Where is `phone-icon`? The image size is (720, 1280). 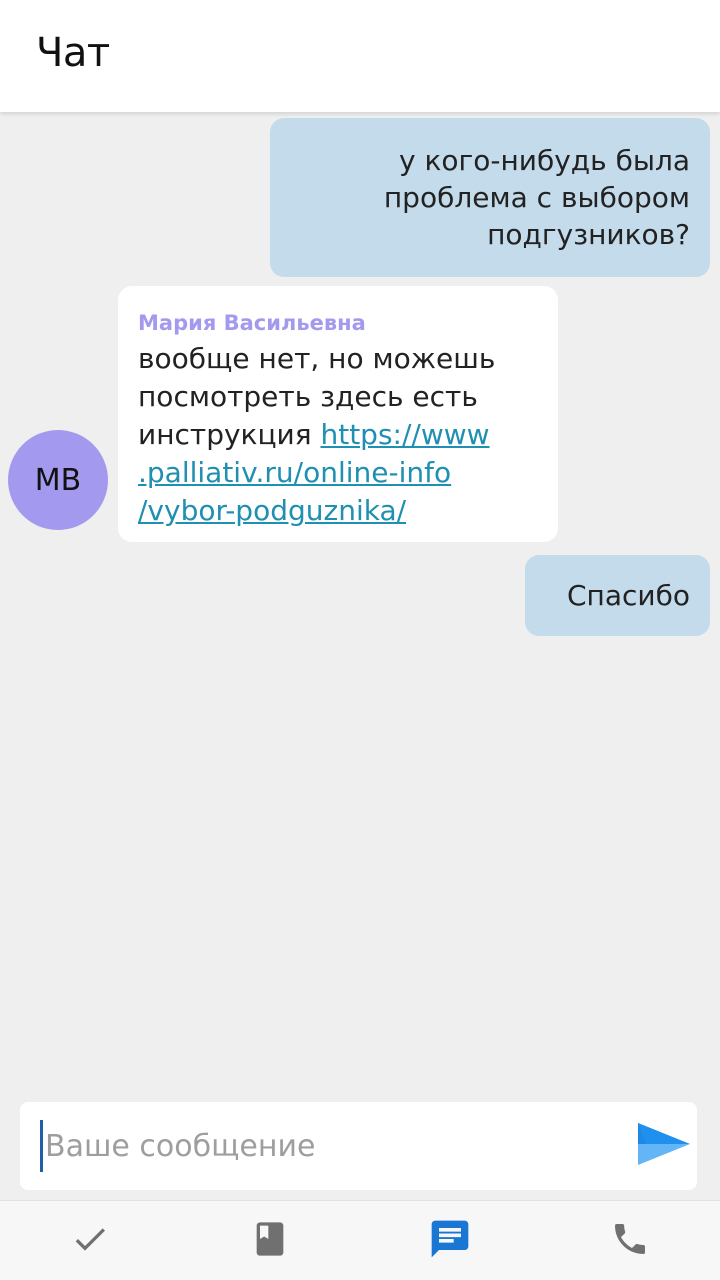 phone-icon is located at coordinates (630, 1241).